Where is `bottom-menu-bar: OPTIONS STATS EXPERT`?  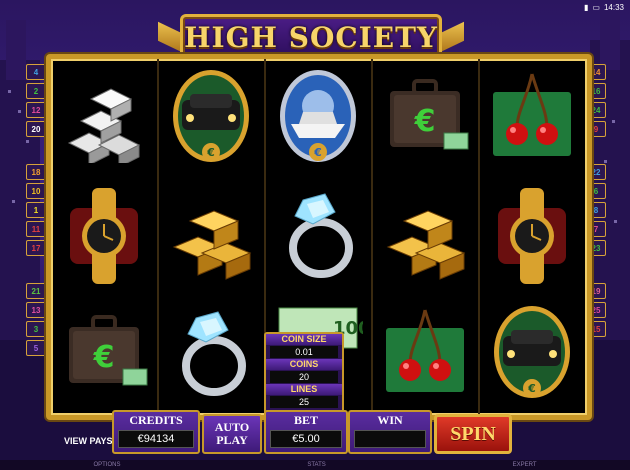
bottom-menu-bar: OPTIONS STATS EXPERT is located at coordinates (315, 465).